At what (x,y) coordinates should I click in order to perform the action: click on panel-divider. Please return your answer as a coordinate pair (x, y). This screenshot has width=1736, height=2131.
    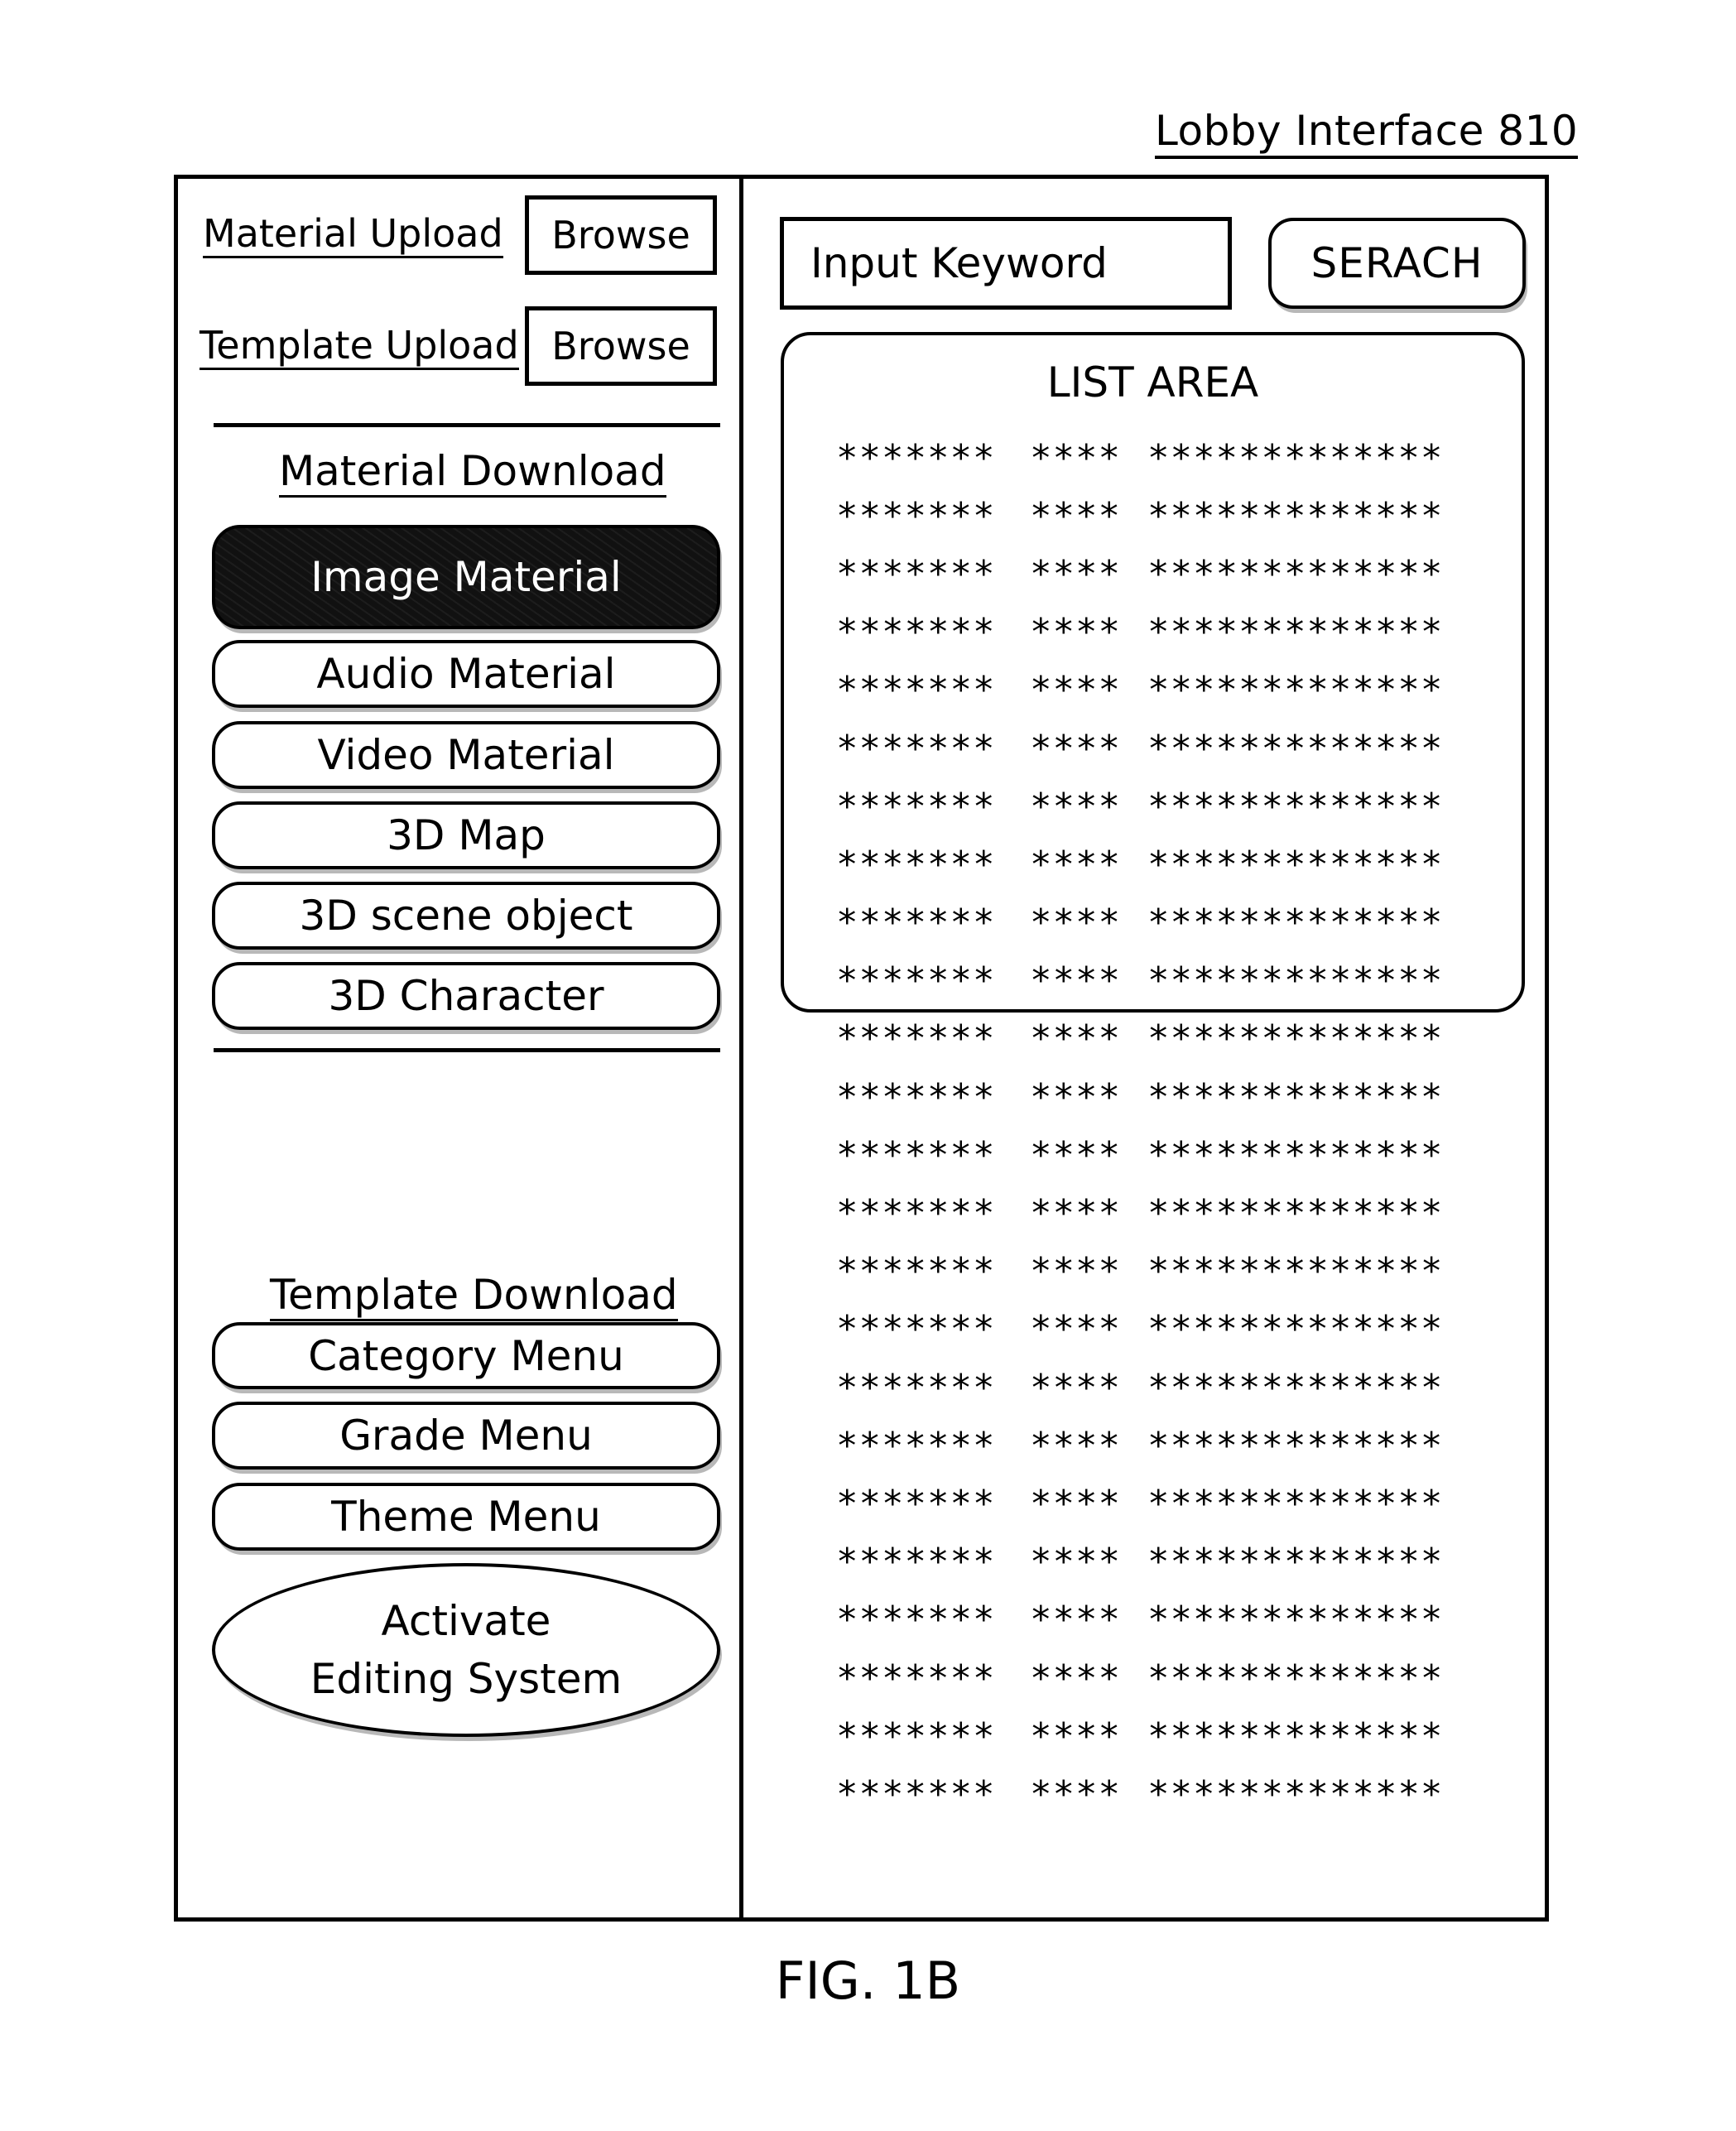
    Looking at the image, I should click on (741, 1047).